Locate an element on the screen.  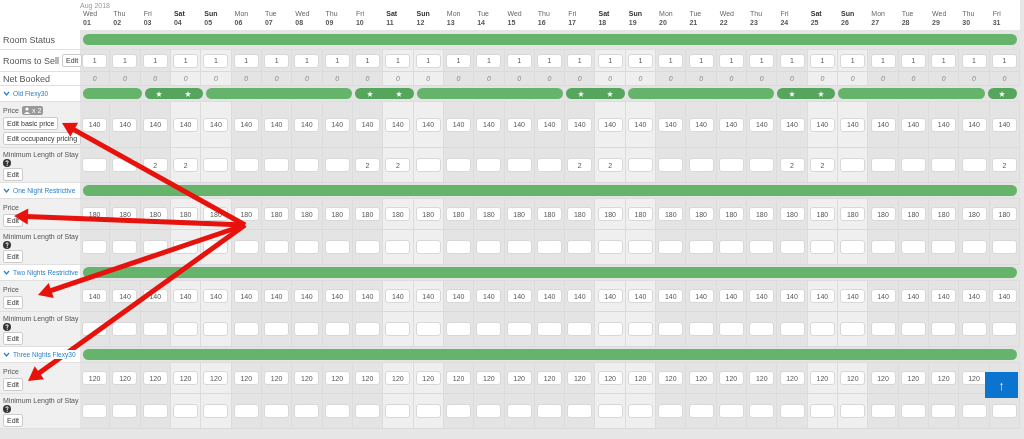
scroll-top-button: ↑ is located at coordinates (1001, 385).